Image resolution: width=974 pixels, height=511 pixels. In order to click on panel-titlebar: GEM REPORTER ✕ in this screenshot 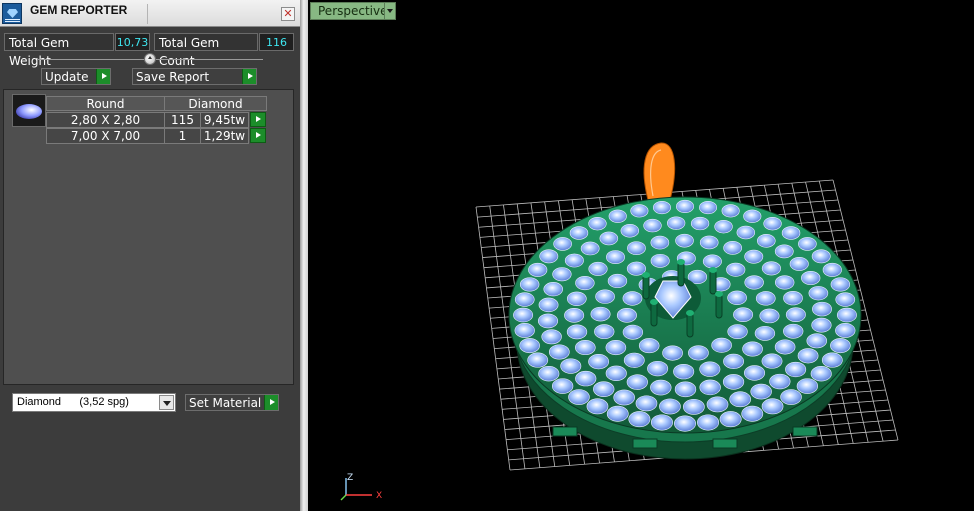, I will do `click(150, 13)`.